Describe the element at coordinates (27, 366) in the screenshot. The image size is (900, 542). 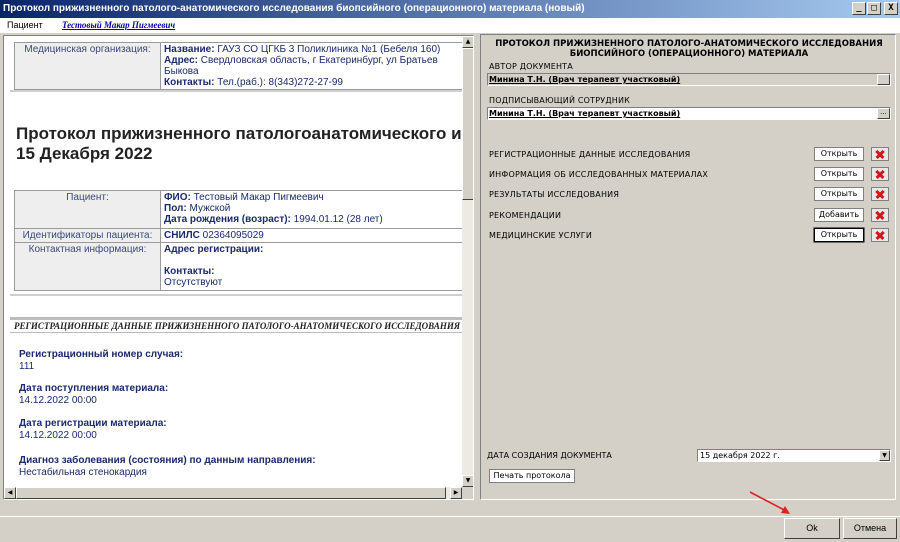
I see `field-value: 111` at that location.